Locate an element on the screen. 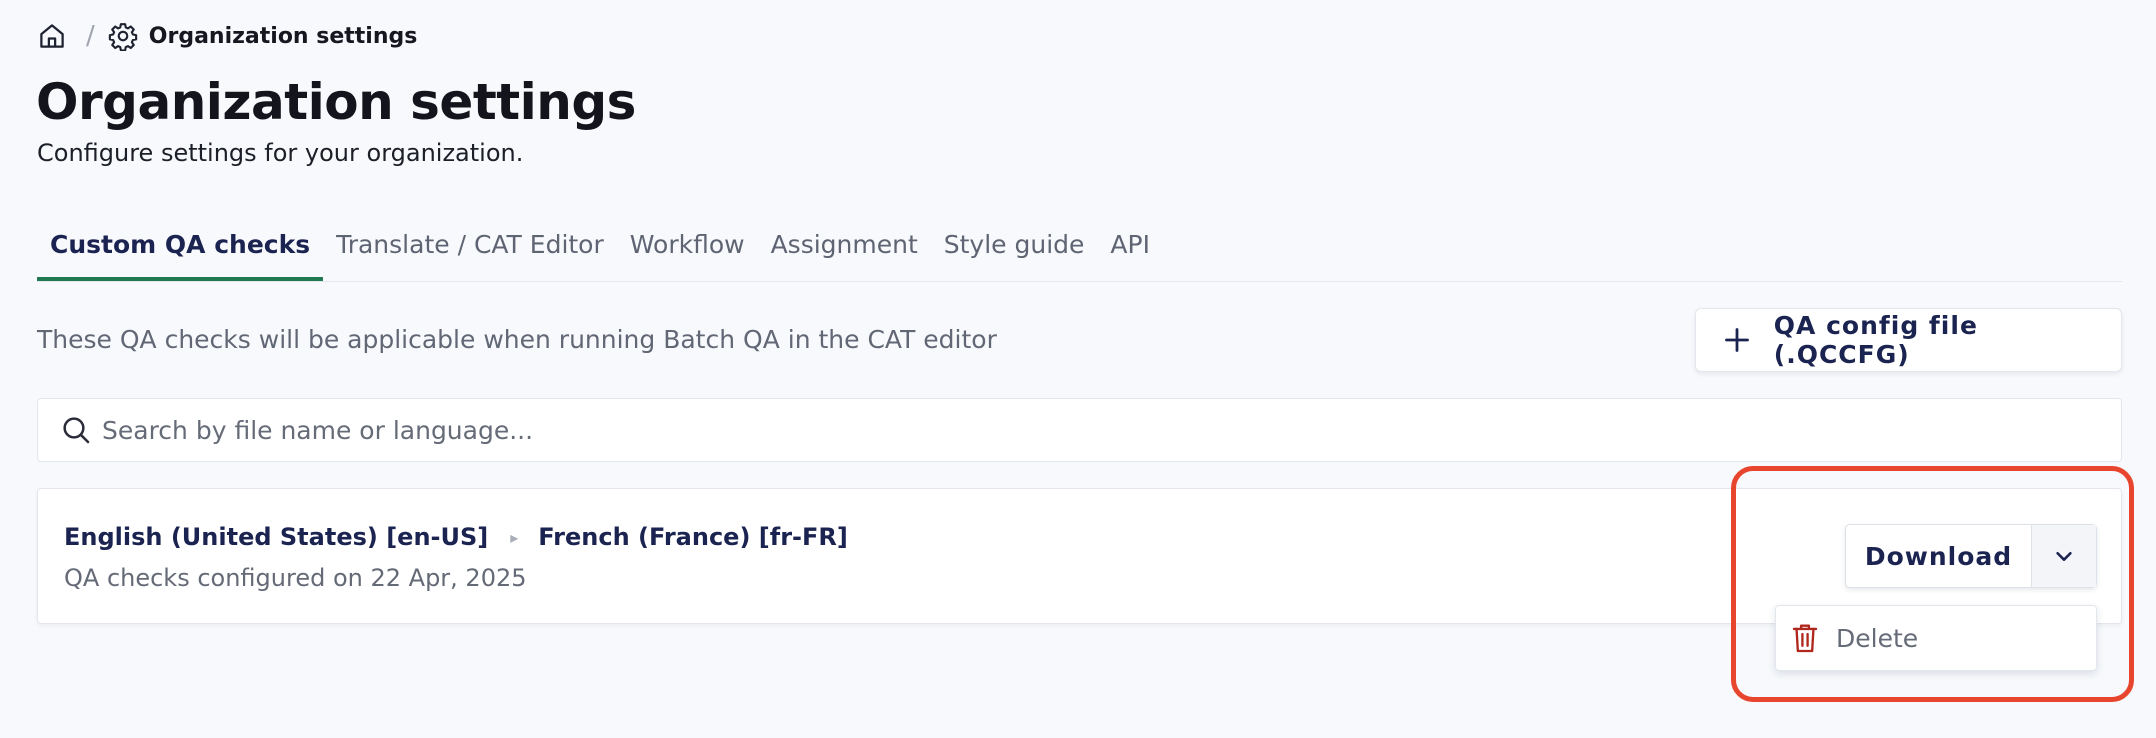  tab-assignment: Assignment is located at coordinates (844, 251).